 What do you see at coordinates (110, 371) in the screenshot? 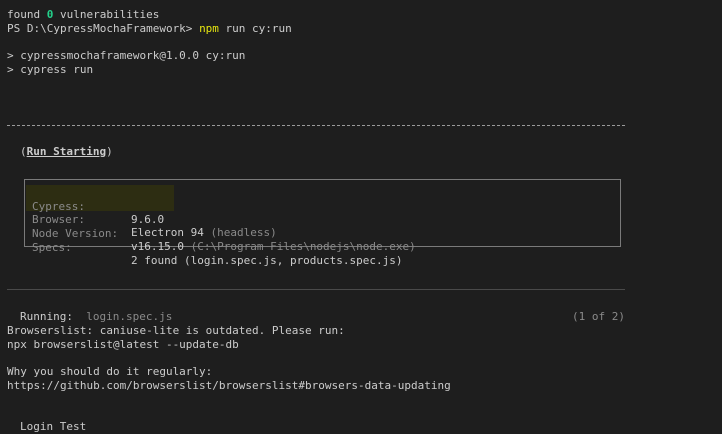
I see `why-line: Why you should do it regularly:` at bounding box center [110, 371].